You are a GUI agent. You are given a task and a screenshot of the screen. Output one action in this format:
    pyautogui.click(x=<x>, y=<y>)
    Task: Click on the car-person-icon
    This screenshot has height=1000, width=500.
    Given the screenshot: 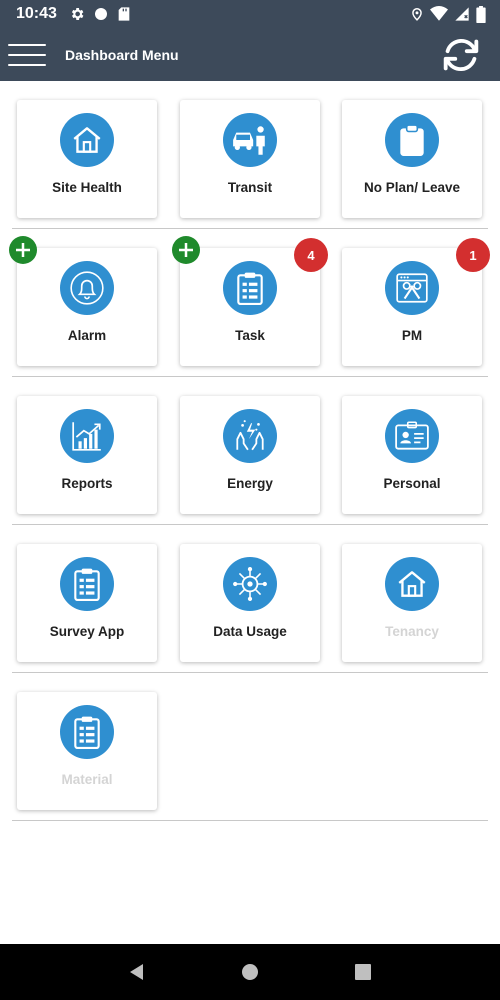 What is the action you would take?
    pyautogui.click(x=250, y=140)
    